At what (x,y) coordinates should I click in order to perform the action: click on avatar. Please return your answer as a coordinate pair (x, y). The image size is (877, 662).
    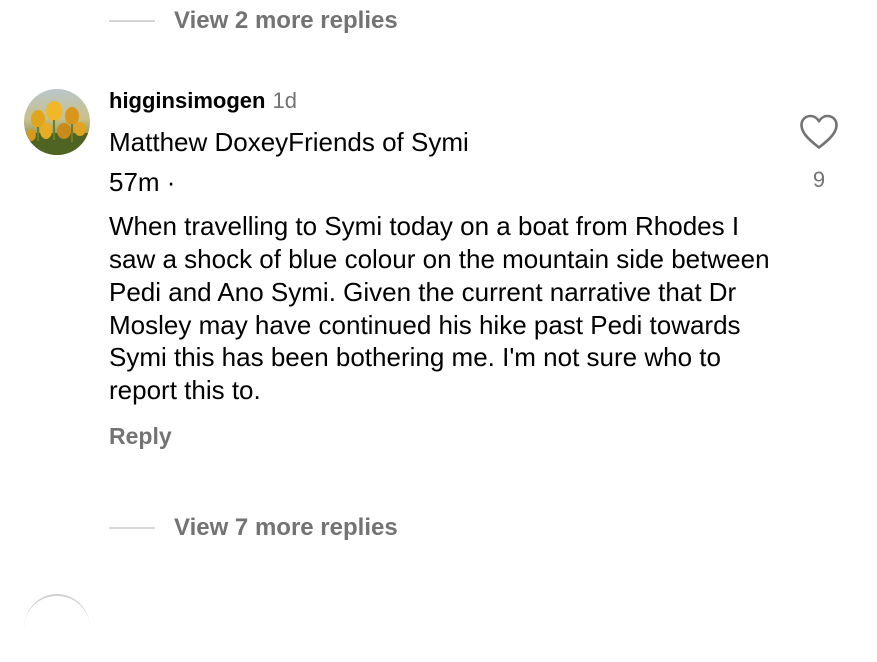
    Looking at the image, I should click on (57, 122).